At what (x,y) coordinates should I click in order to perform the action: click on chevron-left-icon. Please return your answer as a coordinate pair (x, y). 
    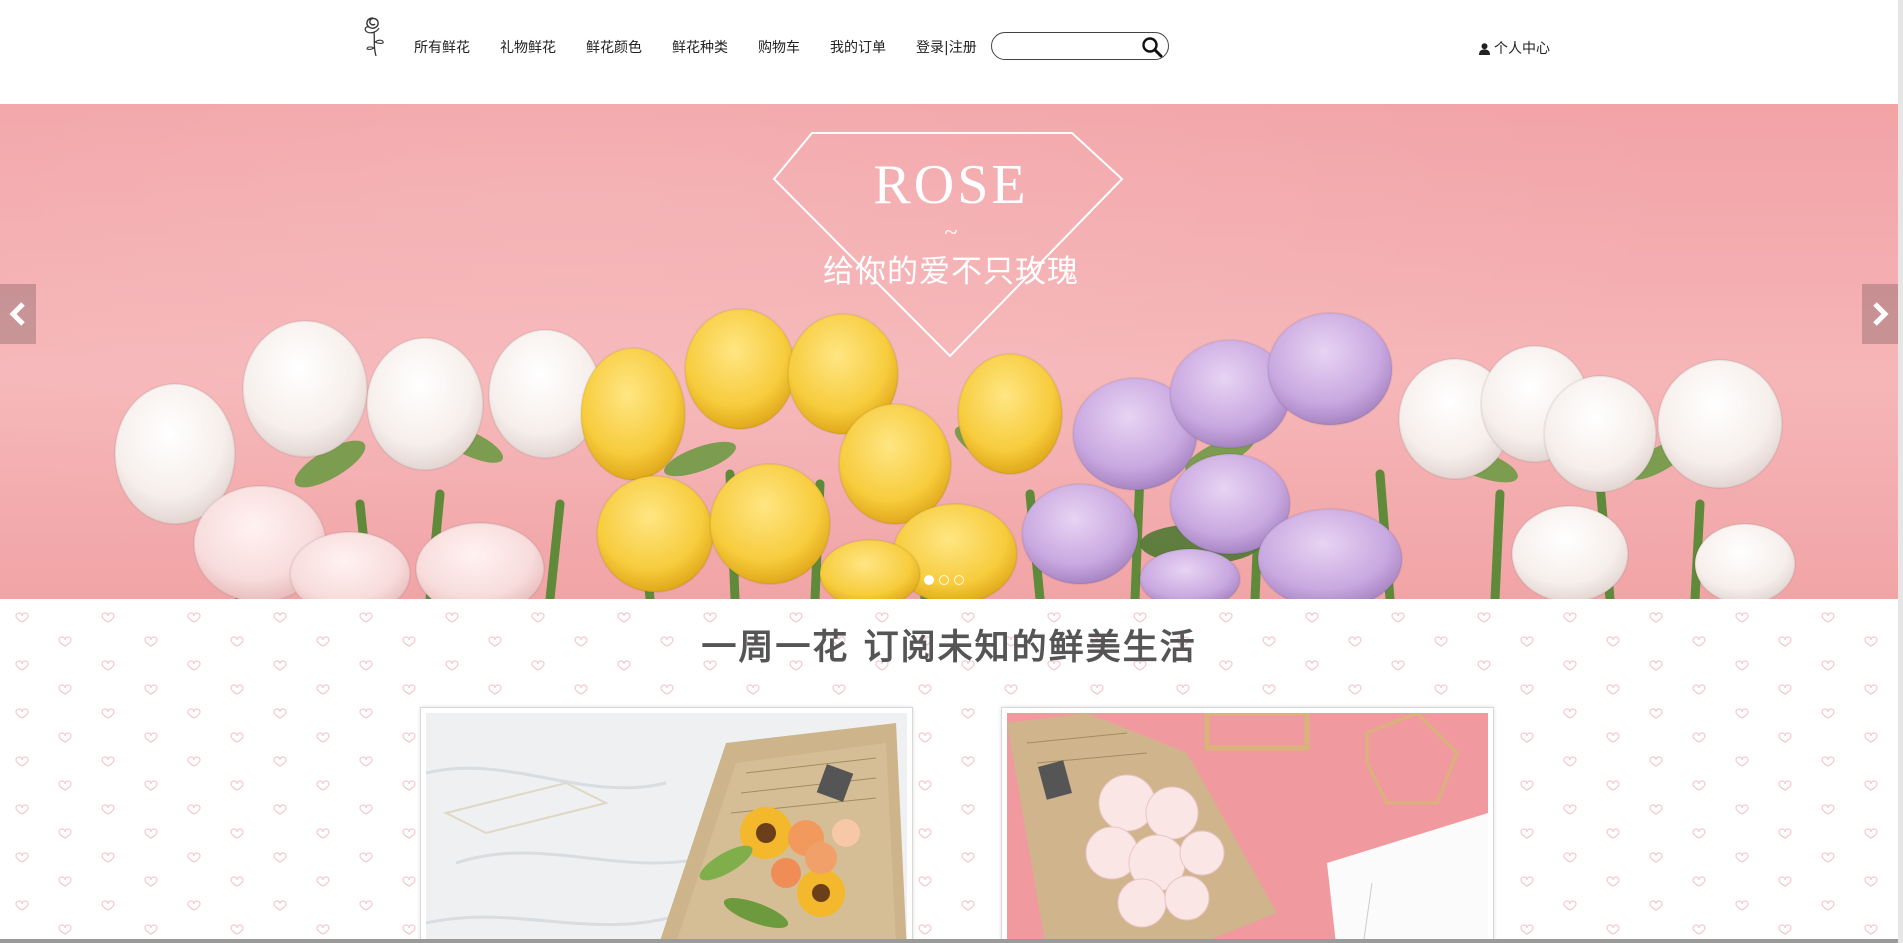
    Looking at the image, I should click on (17, 314).